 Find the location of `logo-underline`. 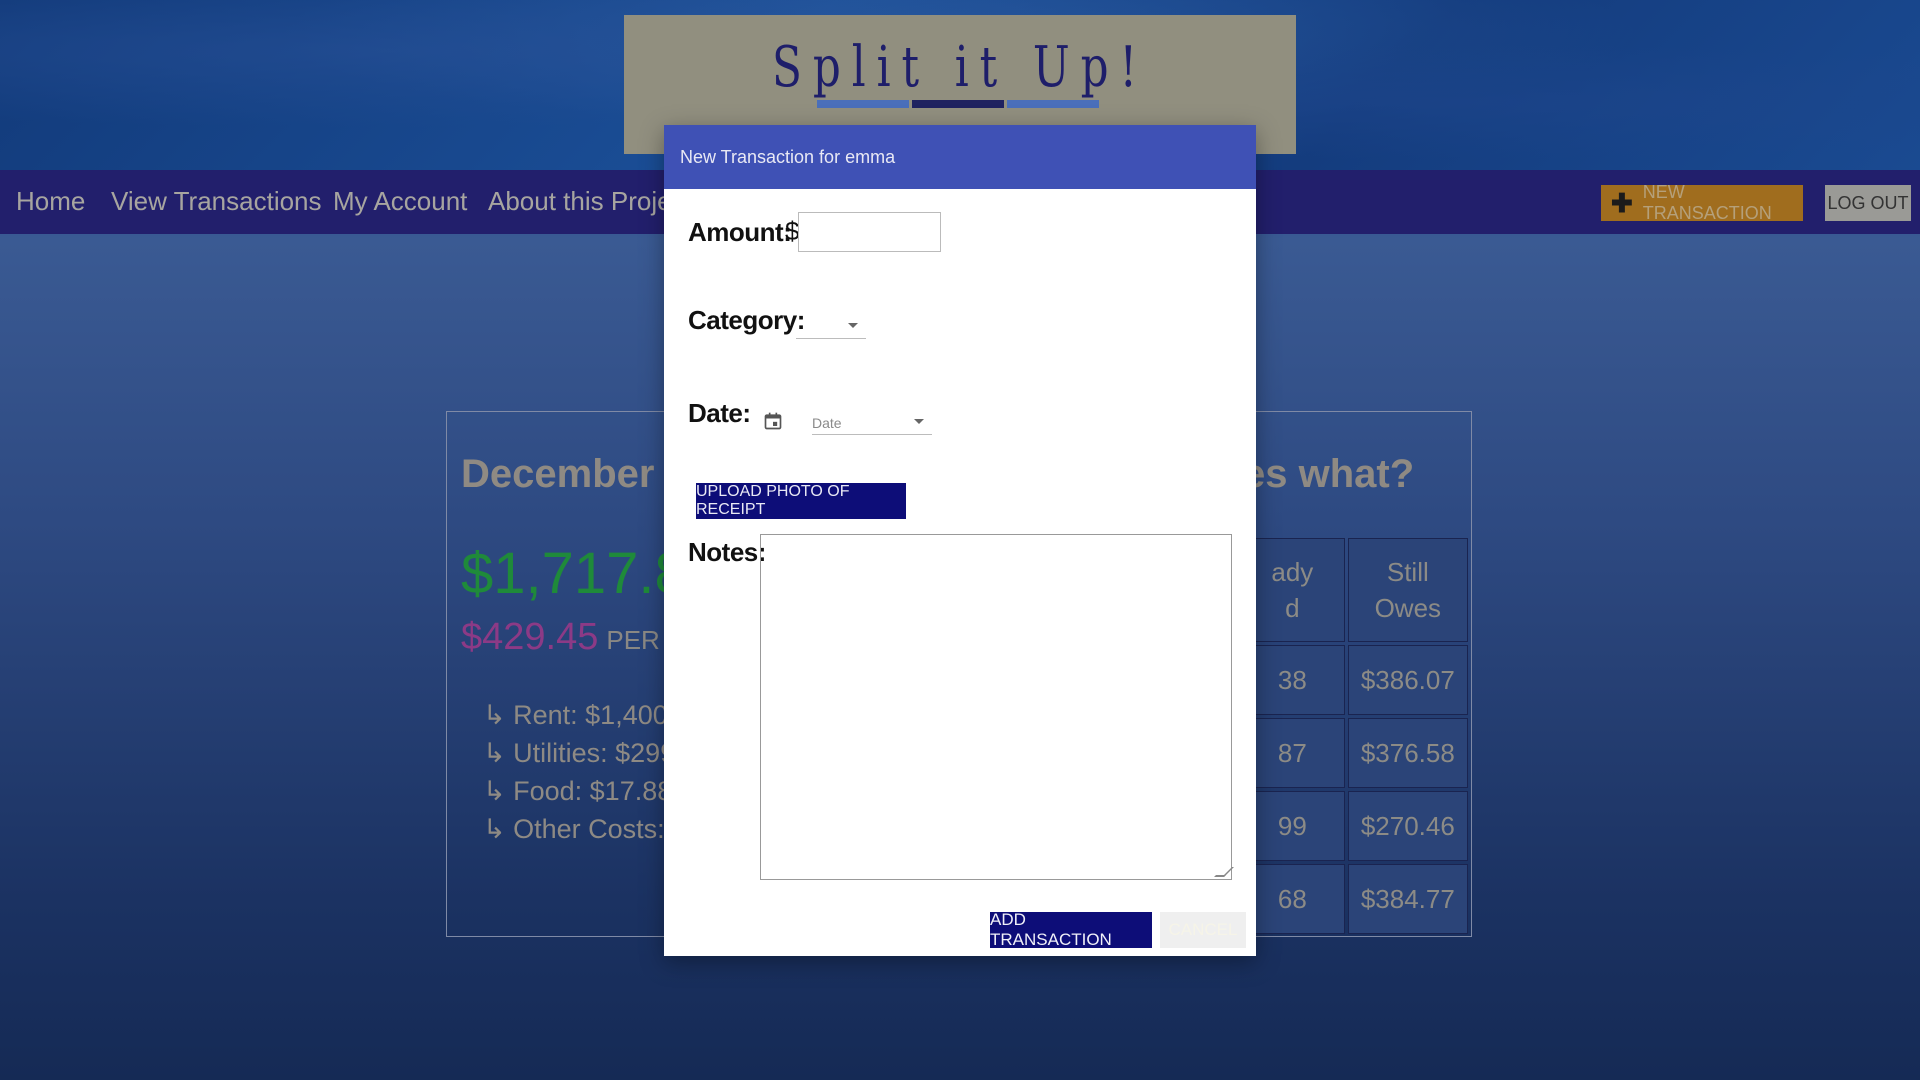

logo-underline is located at coordinates (959, 104).